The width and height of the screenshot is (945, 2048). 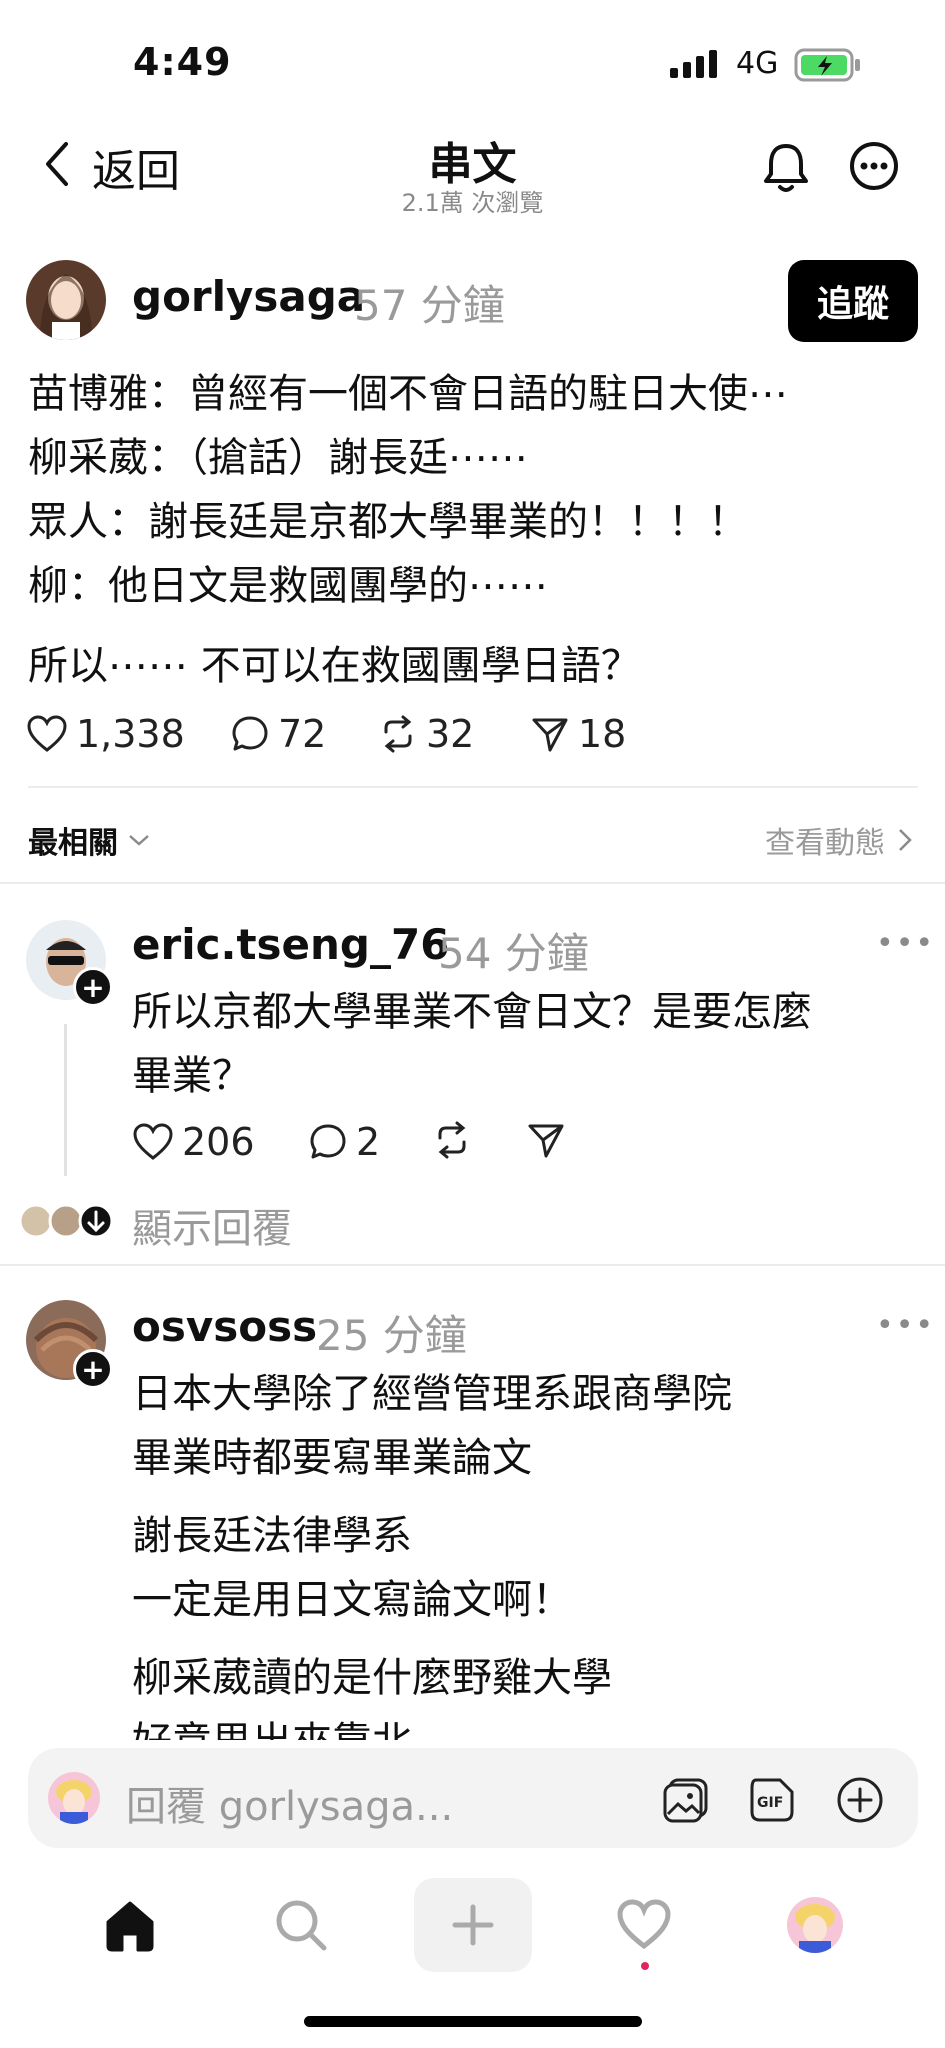 I want to click on repost-button, so click(x=456, y=1140).